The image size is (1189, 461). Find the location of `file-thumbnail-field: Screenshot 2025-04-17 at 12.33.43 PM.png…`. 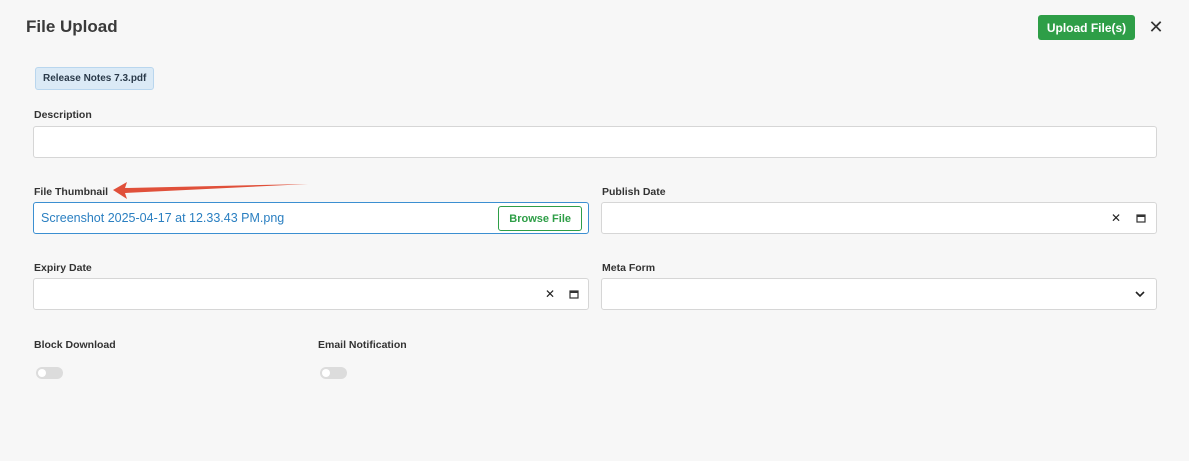

file-thumbnail-field: Screenshot 2025-04-17 at 12.33.43 PM.png… is located at coordinates (311, 218).